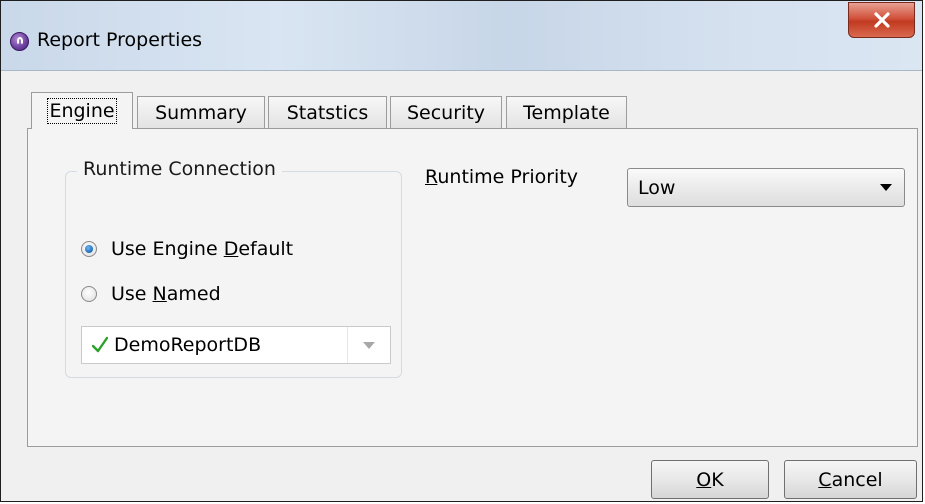 This screenshot has height=504, width=925. I want to click on tab-label: Statstics, so click(327, 112).